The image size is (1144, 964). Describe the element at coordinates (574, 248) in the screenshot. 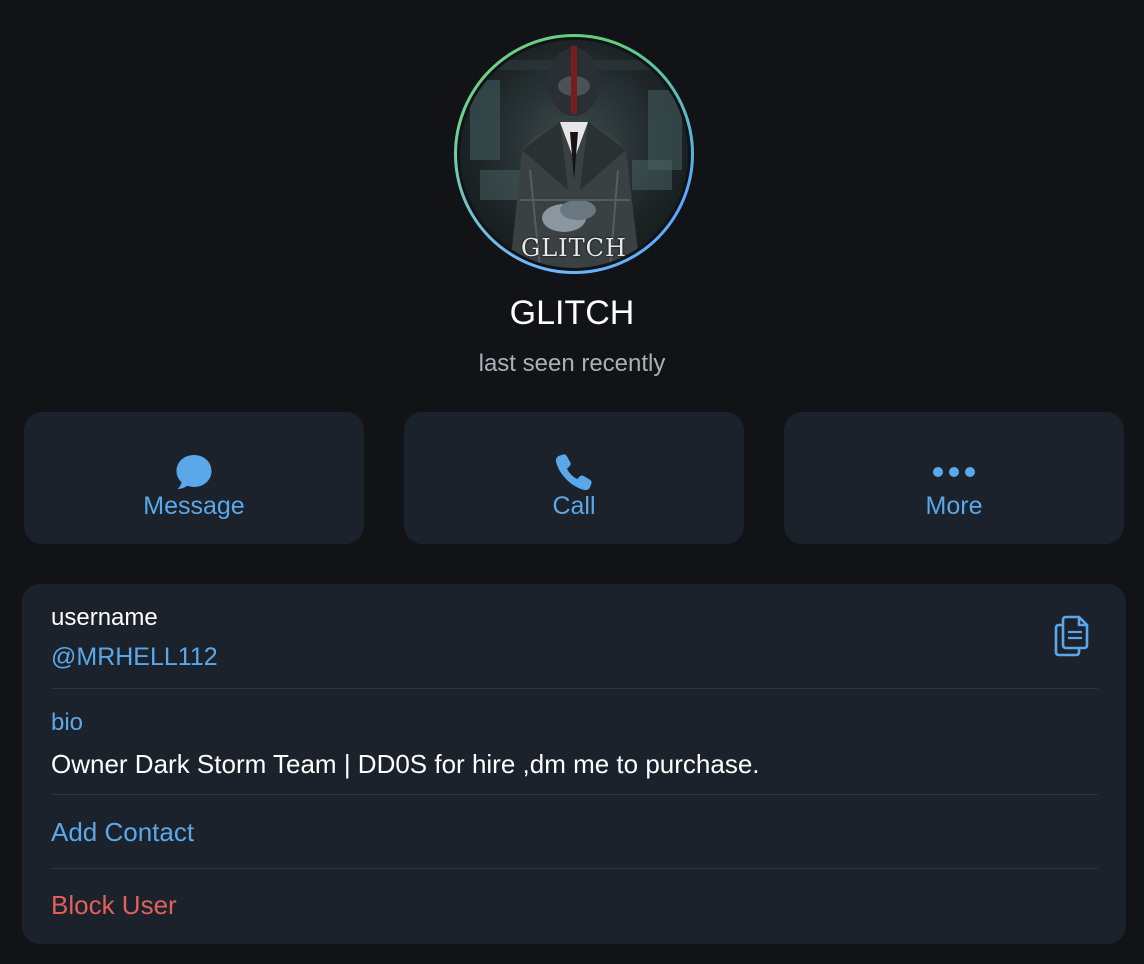

I see `avatar-caption: GLITCH` at that location.